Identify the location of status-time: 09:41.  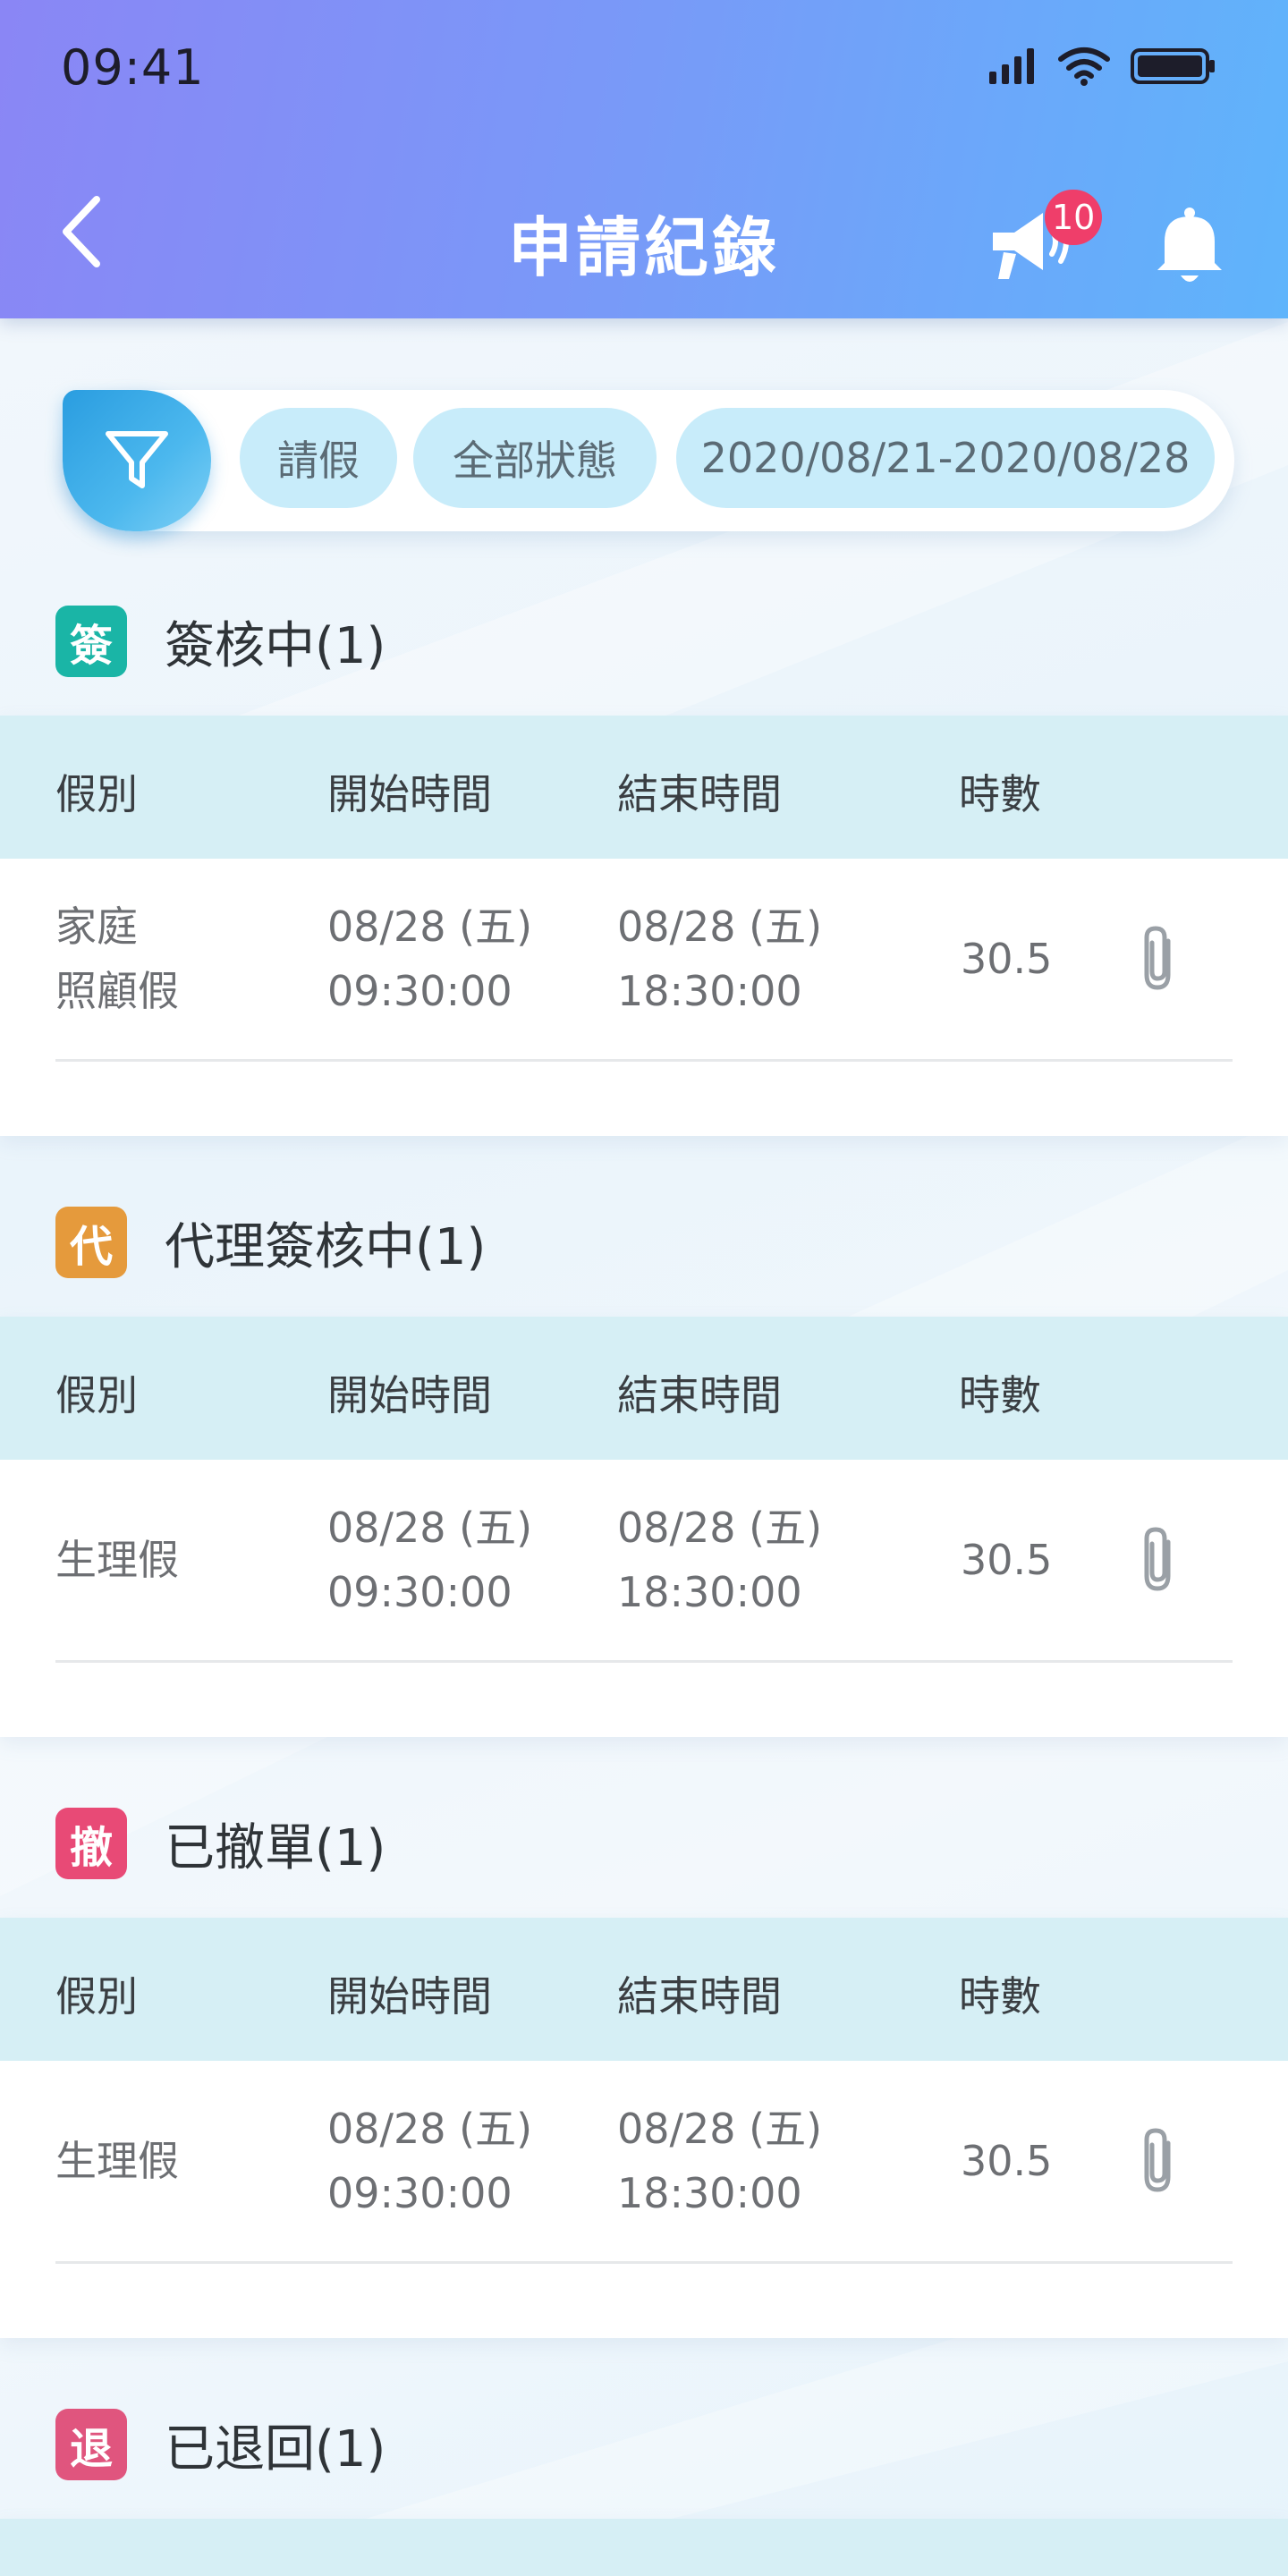
(133, 67).